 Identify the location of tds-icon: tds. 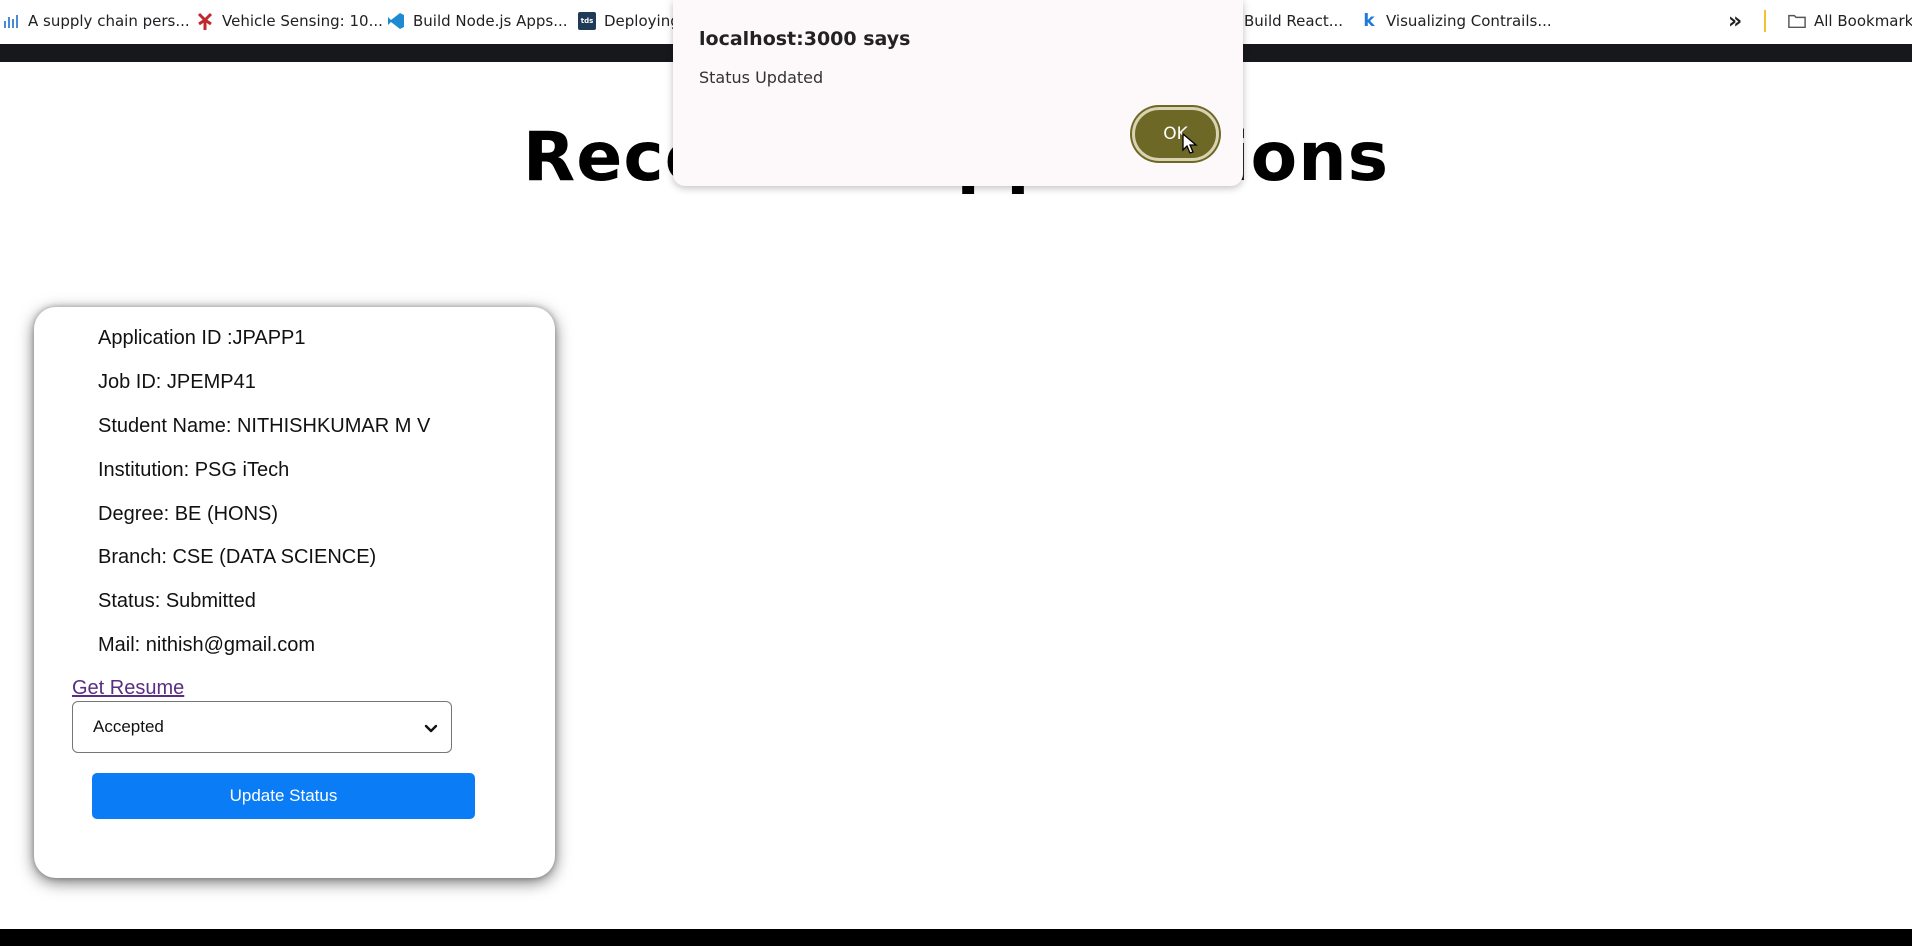
(587, 21).